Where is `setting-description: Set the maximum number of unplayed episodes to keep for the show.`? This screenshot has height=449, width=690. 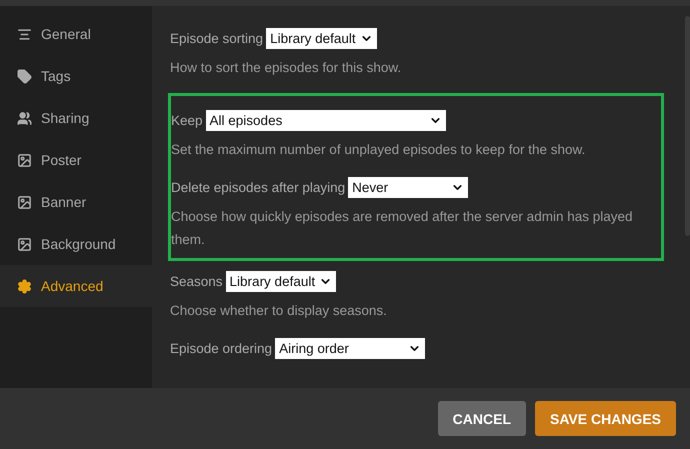 setting-description: Set the maximum number of unplayed episodes to keep for the show. is located at coordinates (378, 150).